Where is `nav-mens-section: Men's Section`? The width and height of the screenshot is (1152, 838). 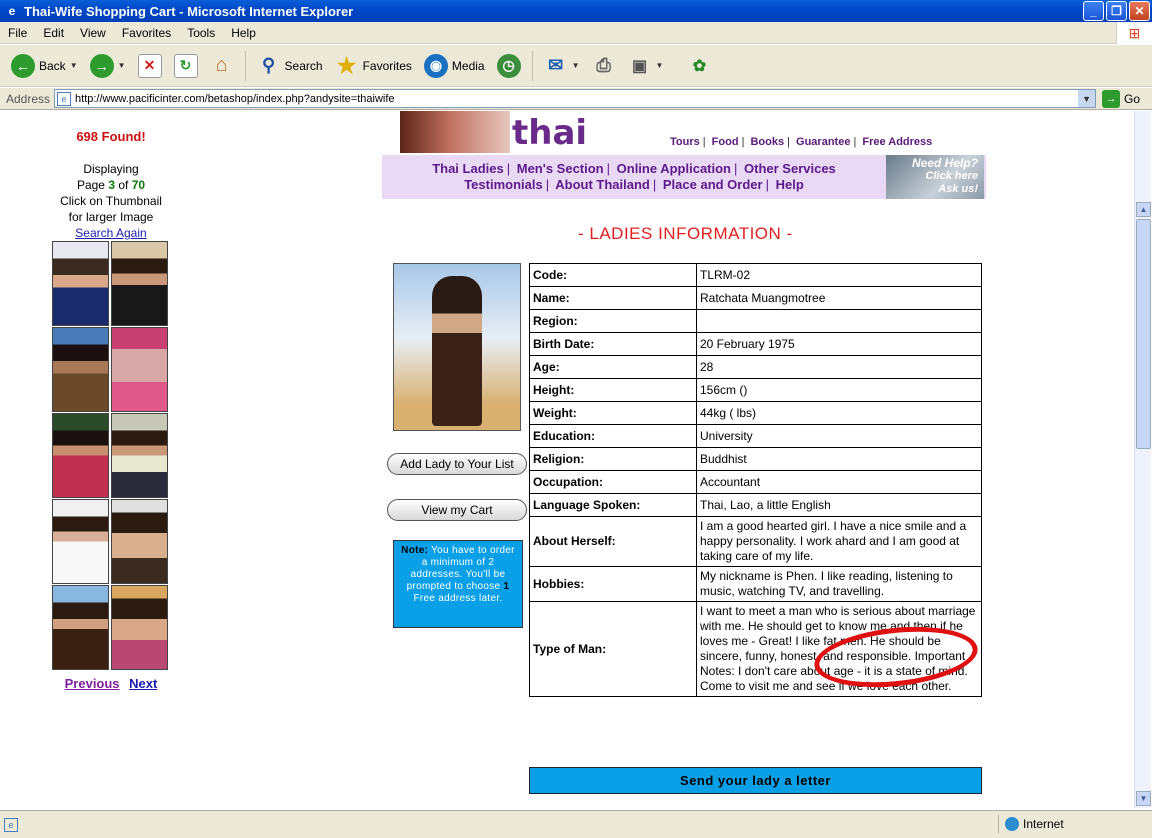
nav-mens-section: Men's Section is located at coordinates (560, 168).